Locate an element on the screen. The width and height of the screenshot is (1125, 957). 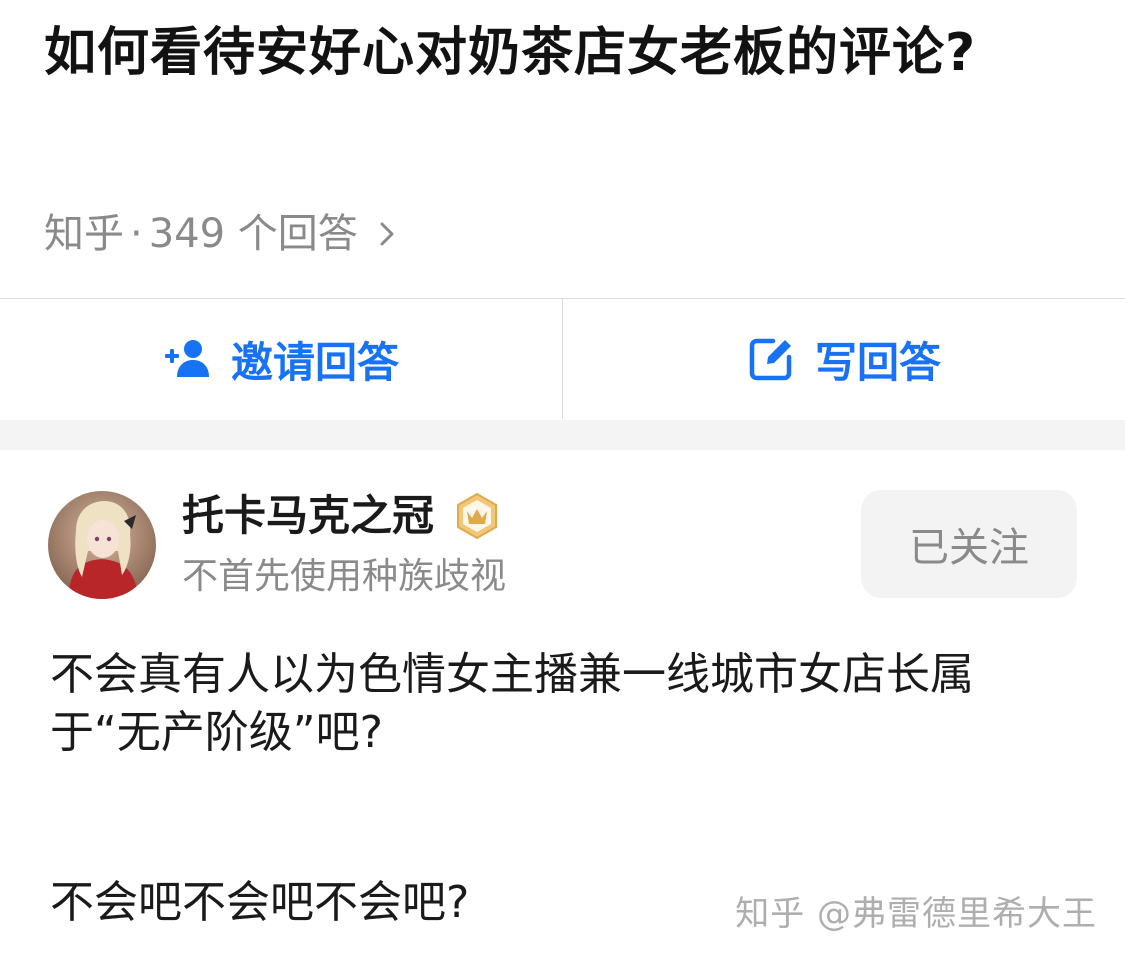
author-bio: 不首先使用种族歧视 is located at coordinates (344, 576).